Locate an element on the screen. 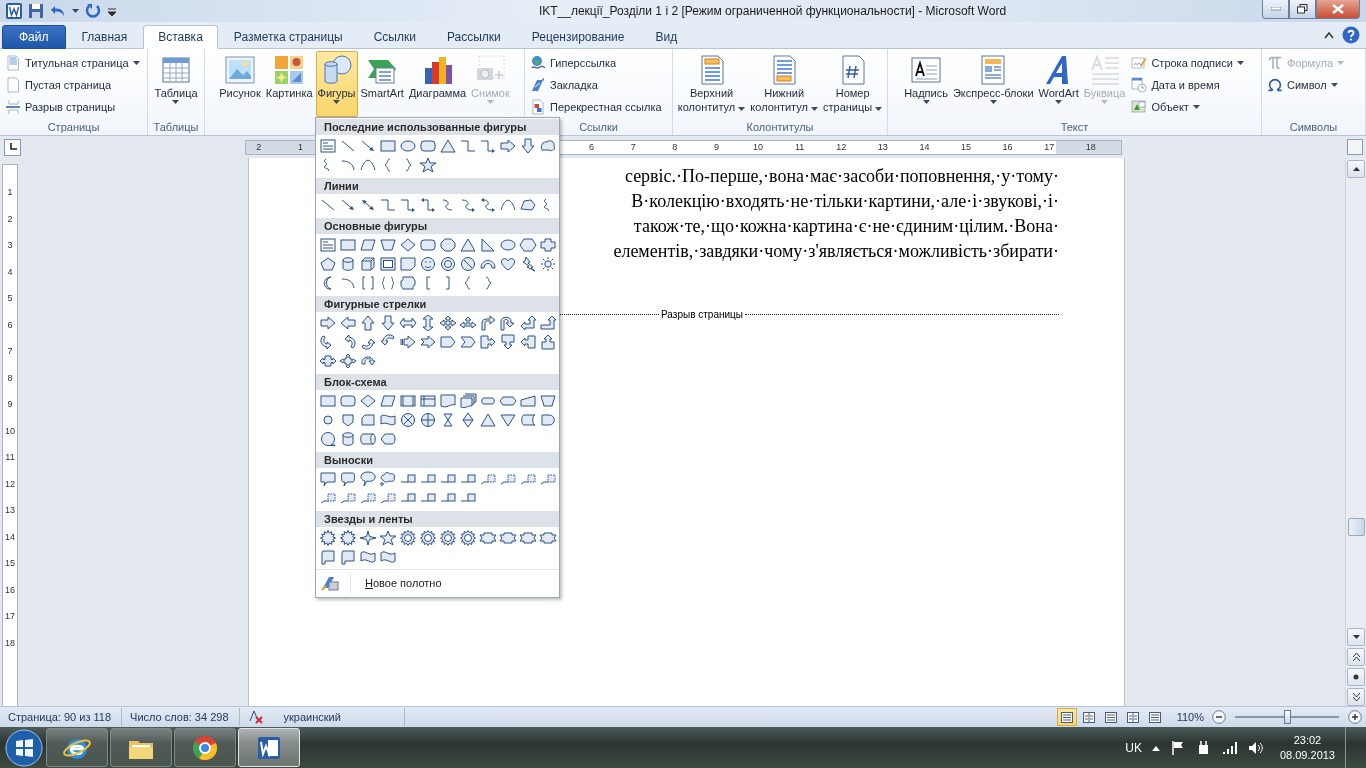  group-label: Колонтитулы is located at coordinates (780, 127).